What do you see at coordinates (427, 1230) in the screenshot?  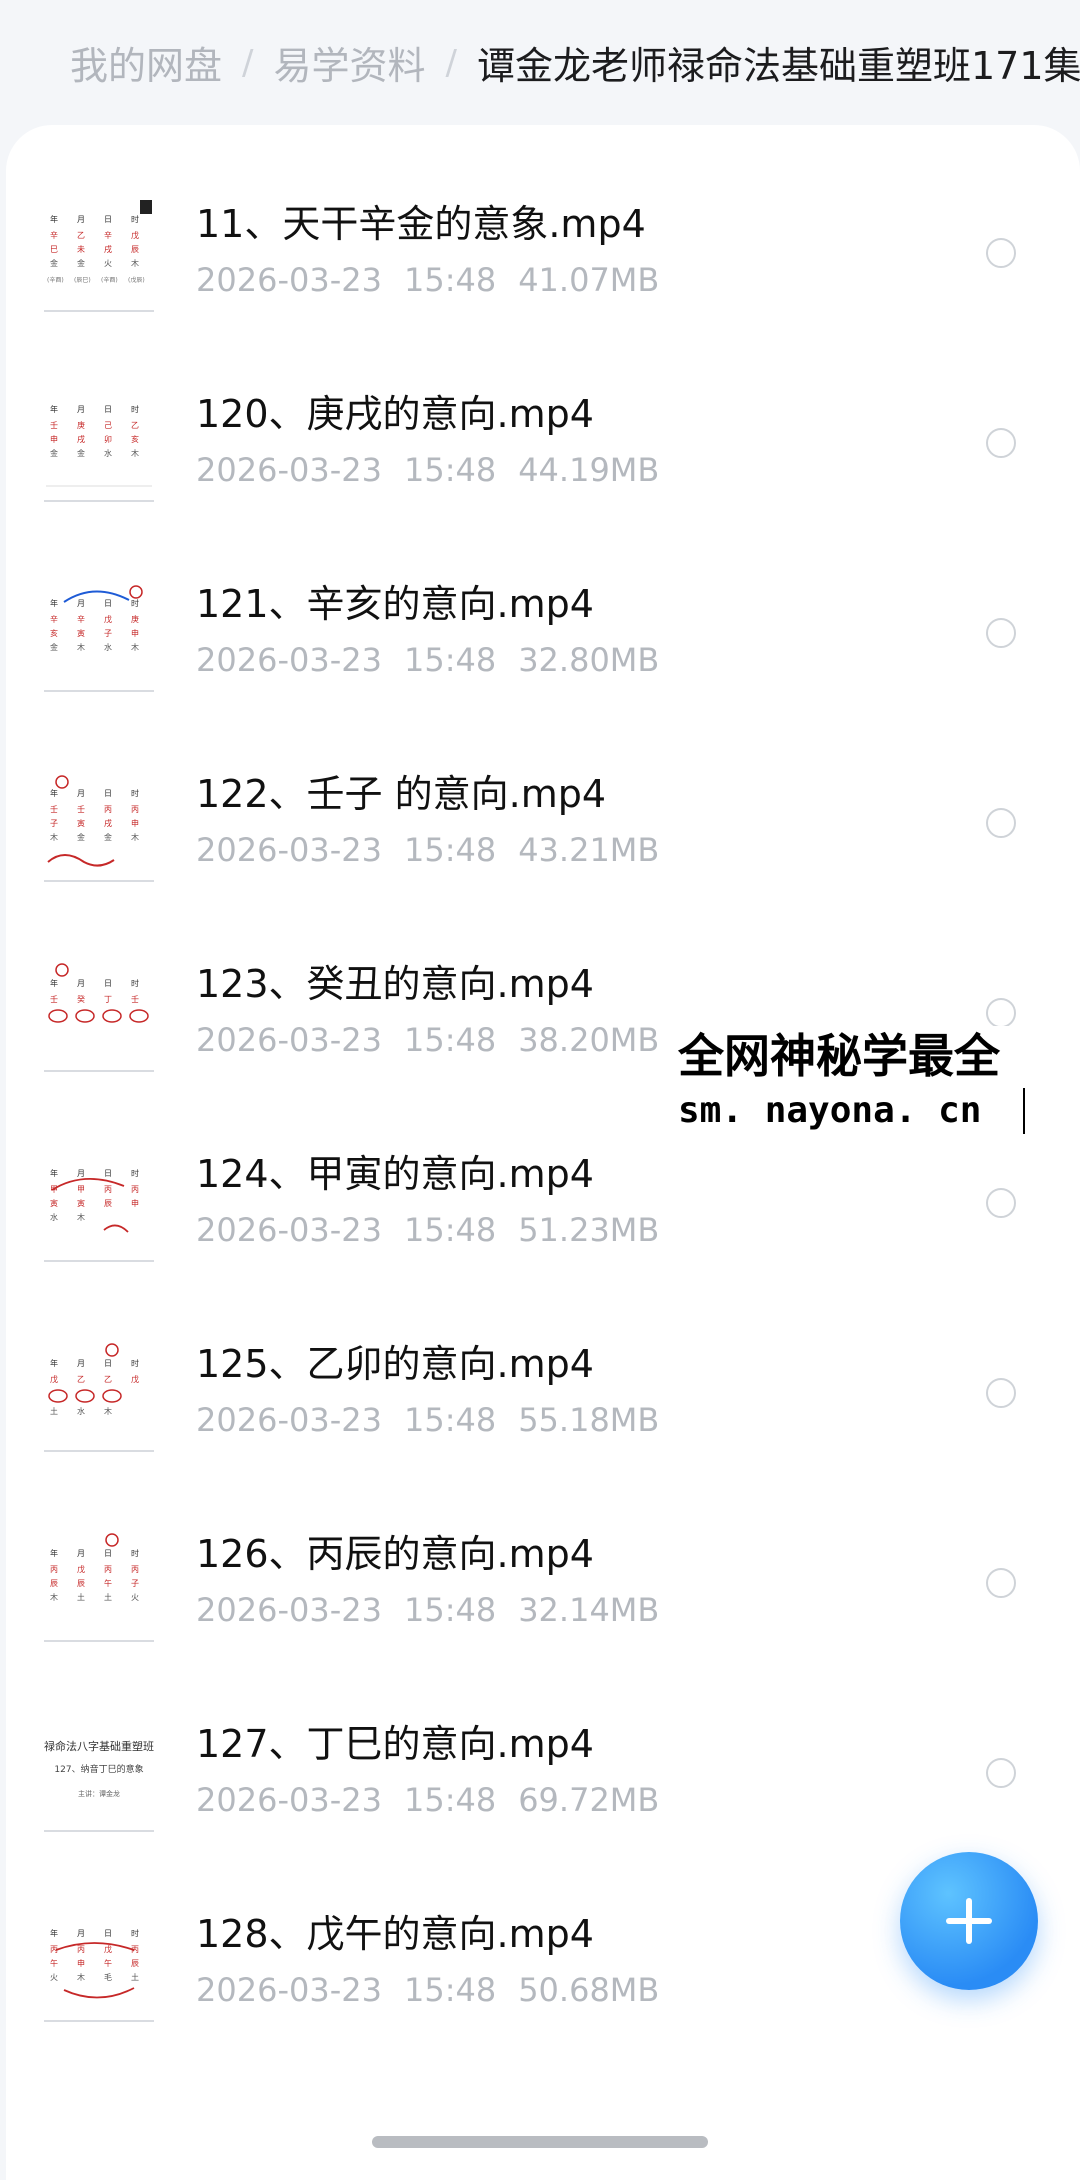 I see `file-meta: 2026-03-23 15:48 51.23MB` at bounding box center [427, 1230].